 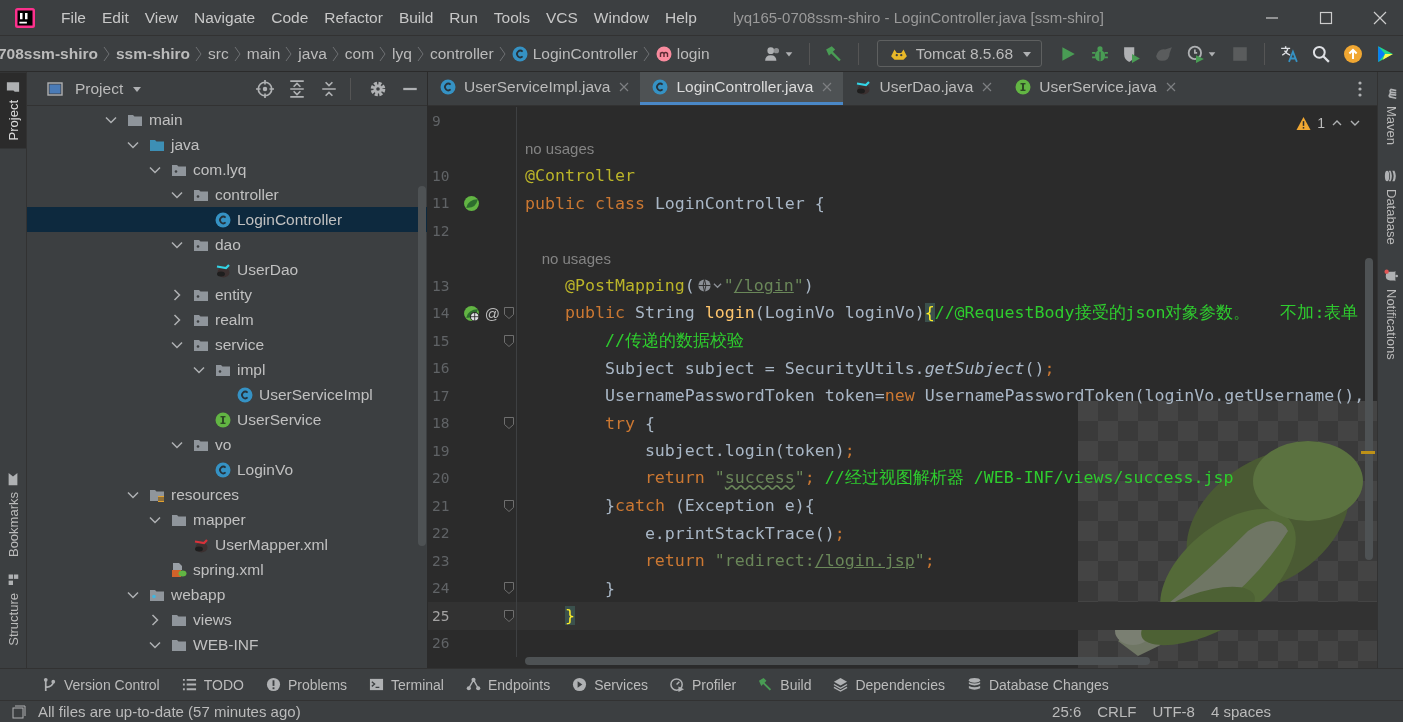 What do you see at coordinates (508, 684) in the screenshot?
I see `tool-window-button: Endpoints` at bounding box center [508, 684].